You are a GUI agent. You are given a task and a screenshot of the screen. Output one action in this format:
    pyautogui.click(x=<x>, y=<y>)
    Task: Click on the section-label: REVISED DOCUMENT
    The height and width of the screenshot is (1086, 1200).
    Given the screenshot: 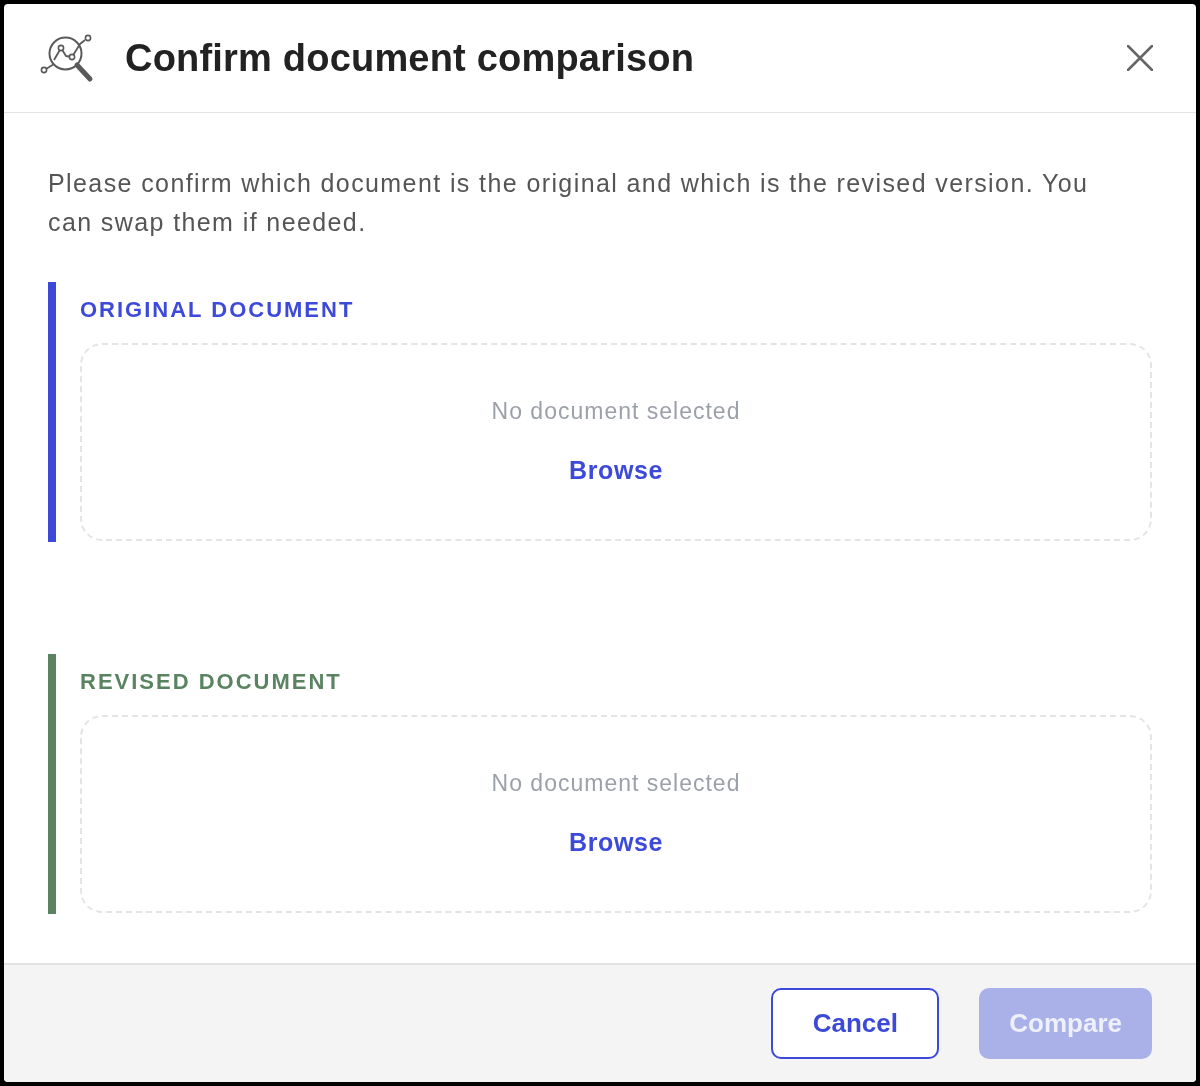 What is the action you would take?
    pyautogui.click(x=211, y=682)
    